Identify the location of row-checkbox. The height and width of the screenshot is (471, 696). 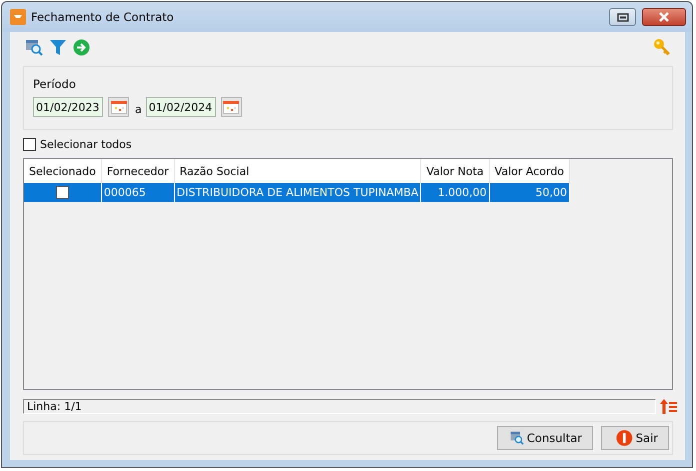
(62, 193).